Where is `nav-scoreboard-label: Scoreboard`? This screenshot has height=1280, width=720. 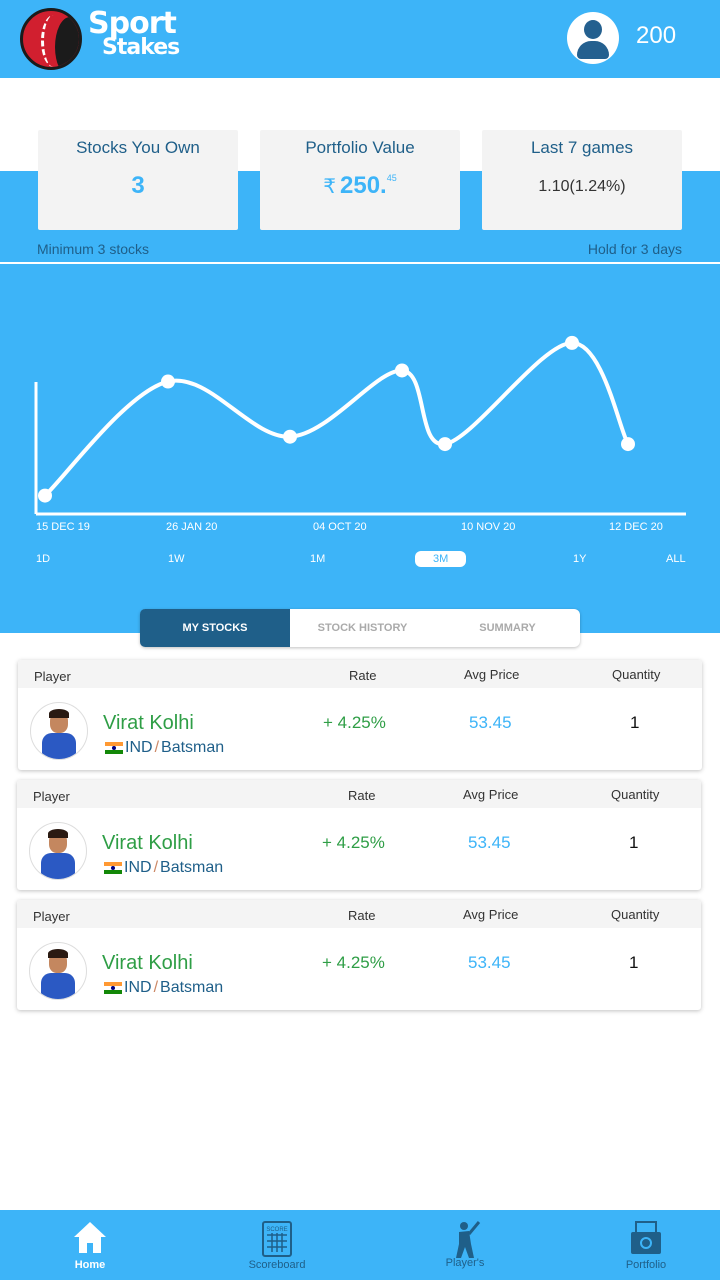
nav-scoreboard-label: Scoreboard is located at coordinates (277, 1265).